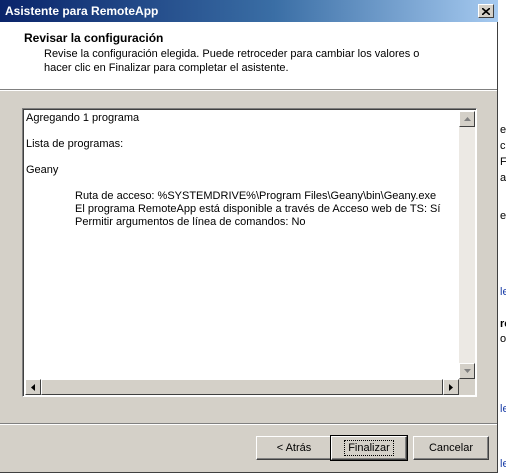 The image size is (506, 473). I want to click on back-button-label: < Atrás, so click(294, 448).